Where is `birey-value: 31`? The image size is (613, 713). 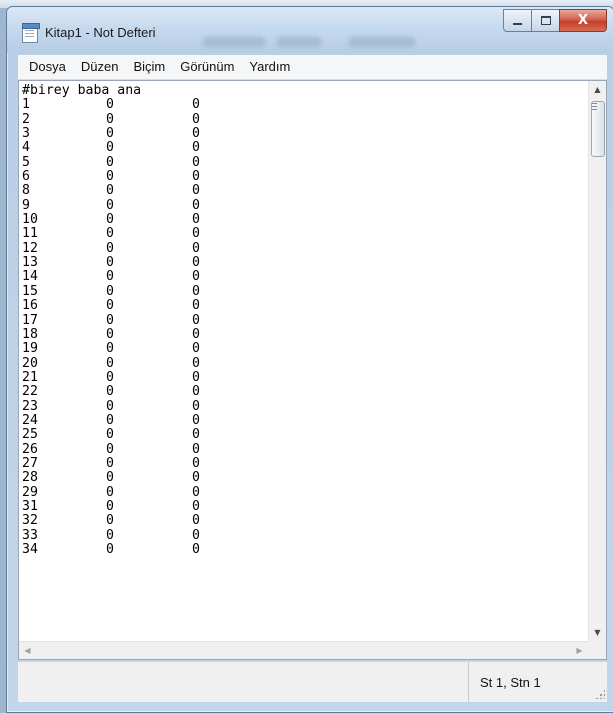
birey-value: 31 is located at coordinates (30, 506).